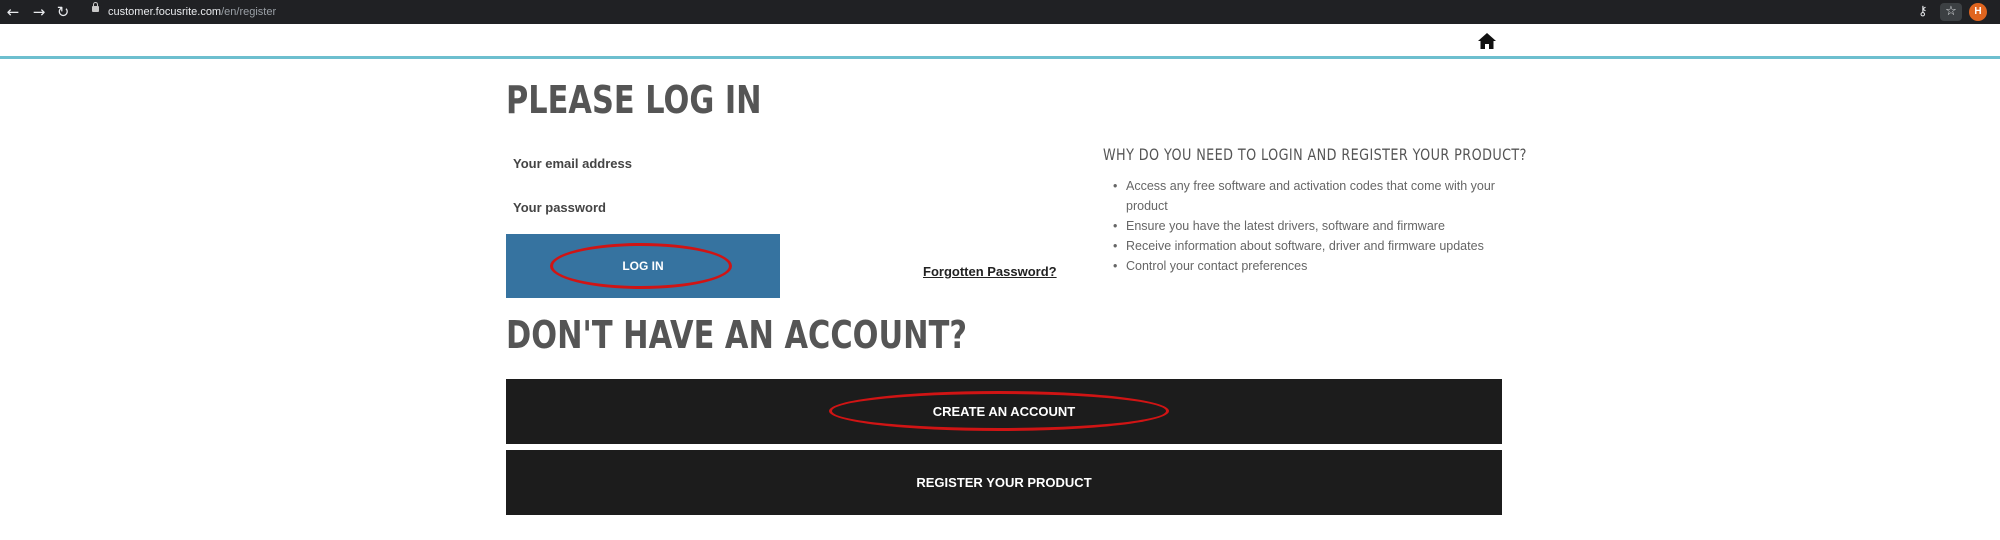 The image size is (2000, 540). What do you see at coordinates (95, 7) in the screenshot?
I see `lock-icon` at bounding box center [95, 7].